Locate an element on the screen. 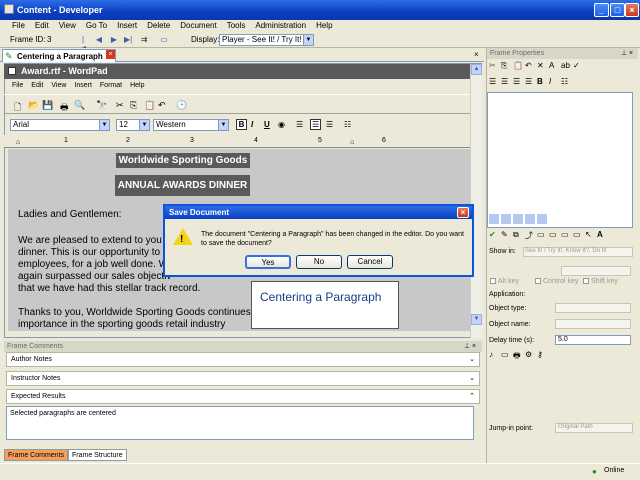  menu-insert: Insert is located at coordinates (127, 26).